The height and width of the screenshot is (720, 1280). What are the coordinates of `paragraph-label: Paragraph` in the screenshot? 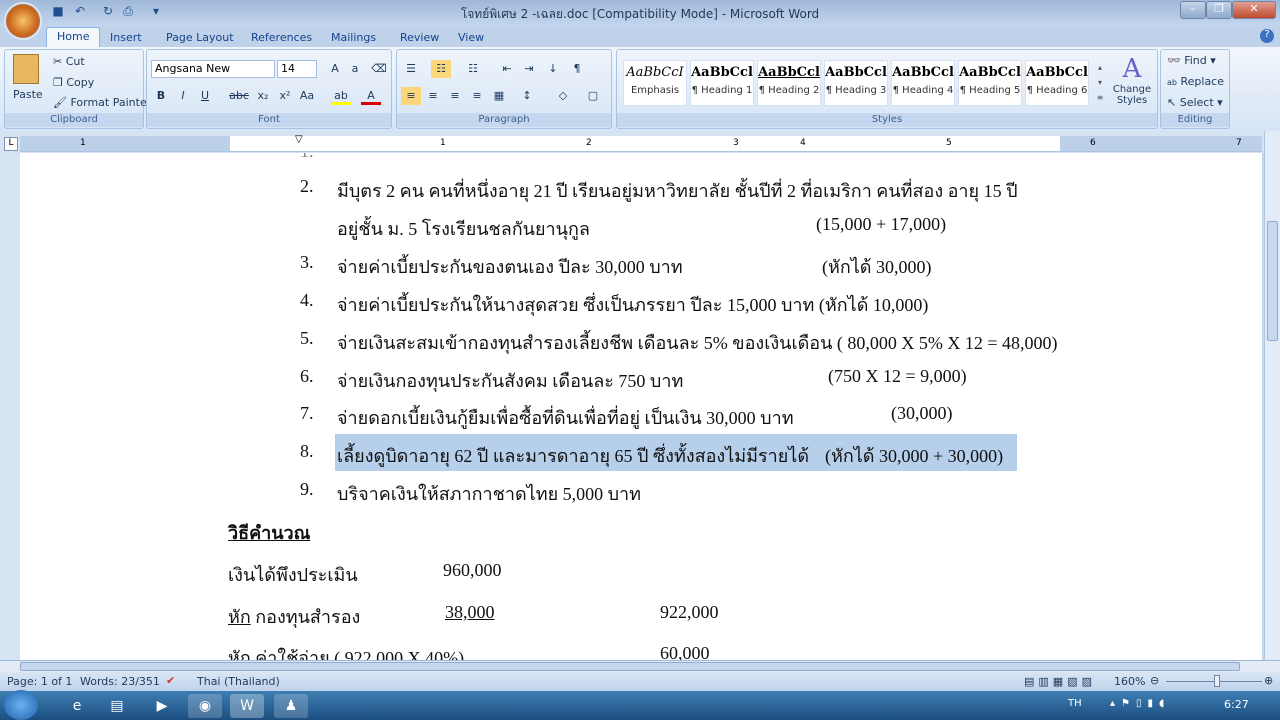 It's located at (504, 120).